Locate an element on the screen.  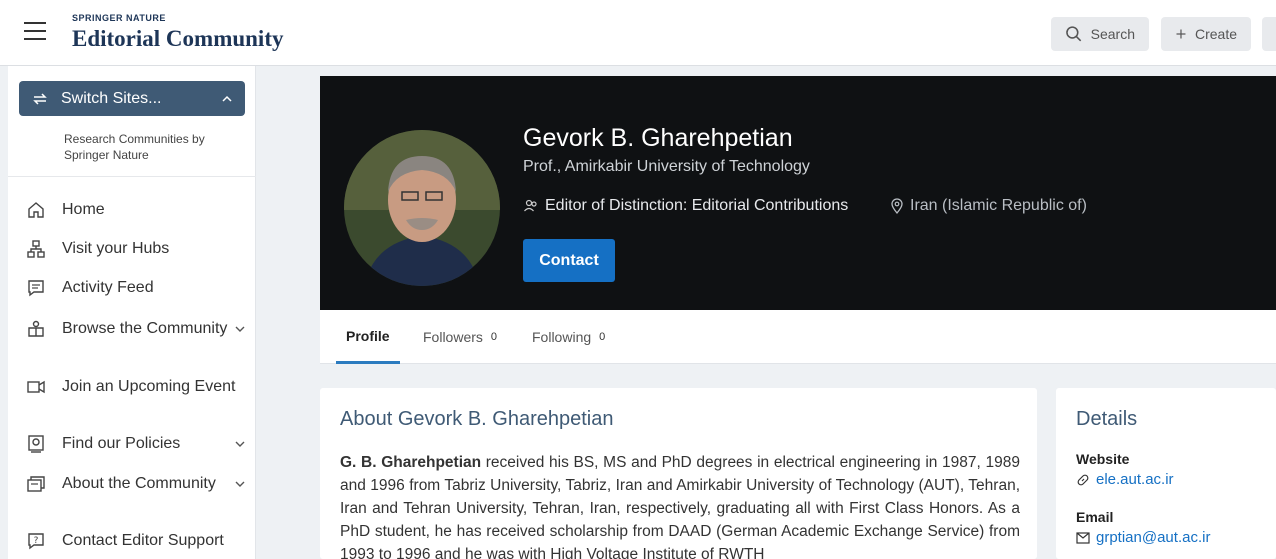
feed-icon is located at coordinates (36, 288).